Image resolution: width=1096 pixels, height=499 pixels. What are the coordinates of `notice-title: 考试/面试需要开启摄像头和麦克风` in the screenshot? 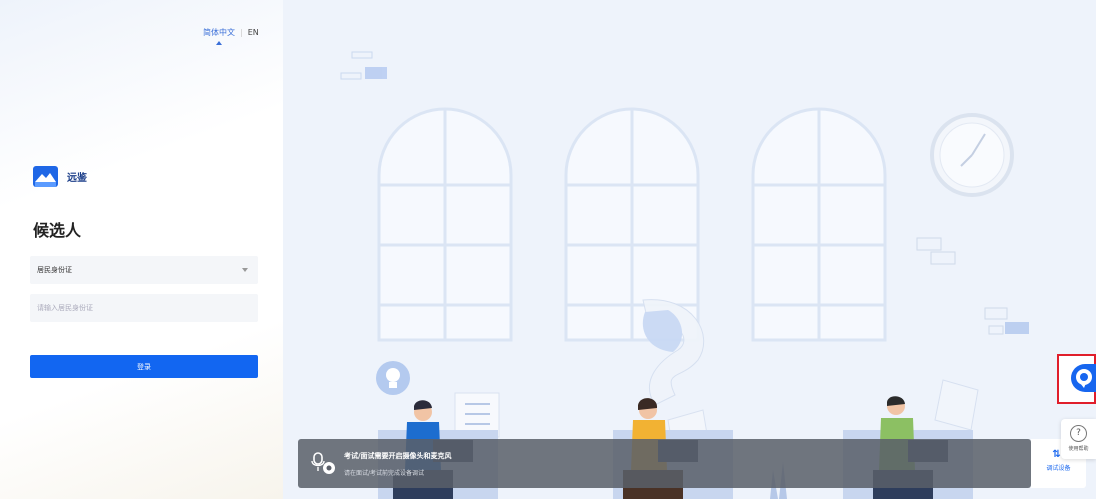 It's located at (398, 456).